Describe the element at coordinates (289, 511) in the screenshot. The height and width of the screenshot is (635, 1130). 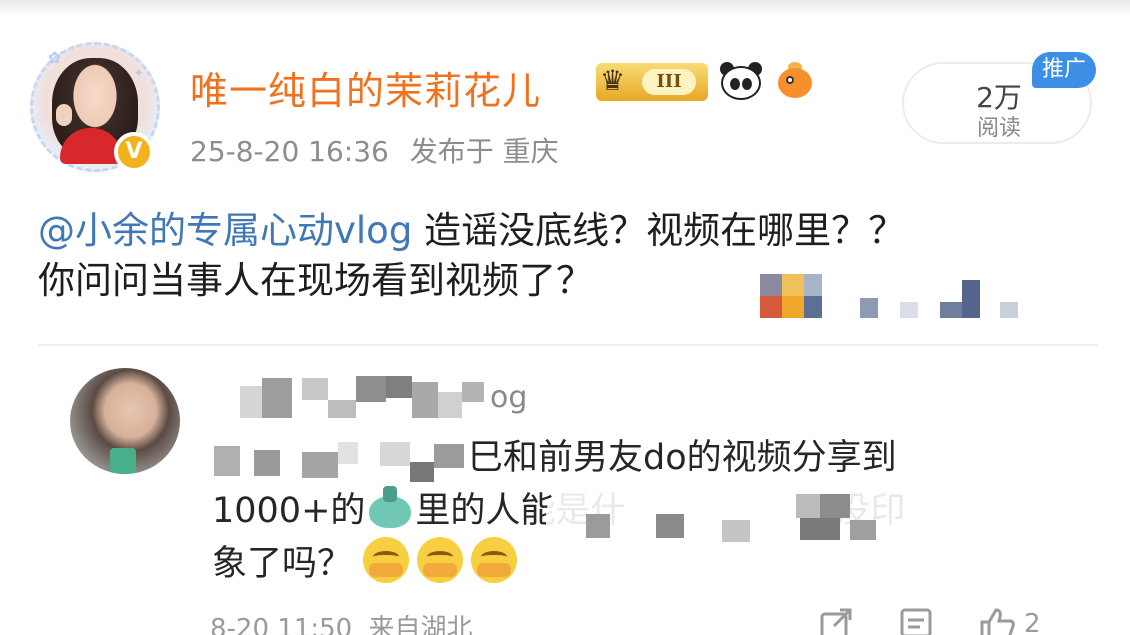
I see `comment-text-2a: 1000+的` at that location.